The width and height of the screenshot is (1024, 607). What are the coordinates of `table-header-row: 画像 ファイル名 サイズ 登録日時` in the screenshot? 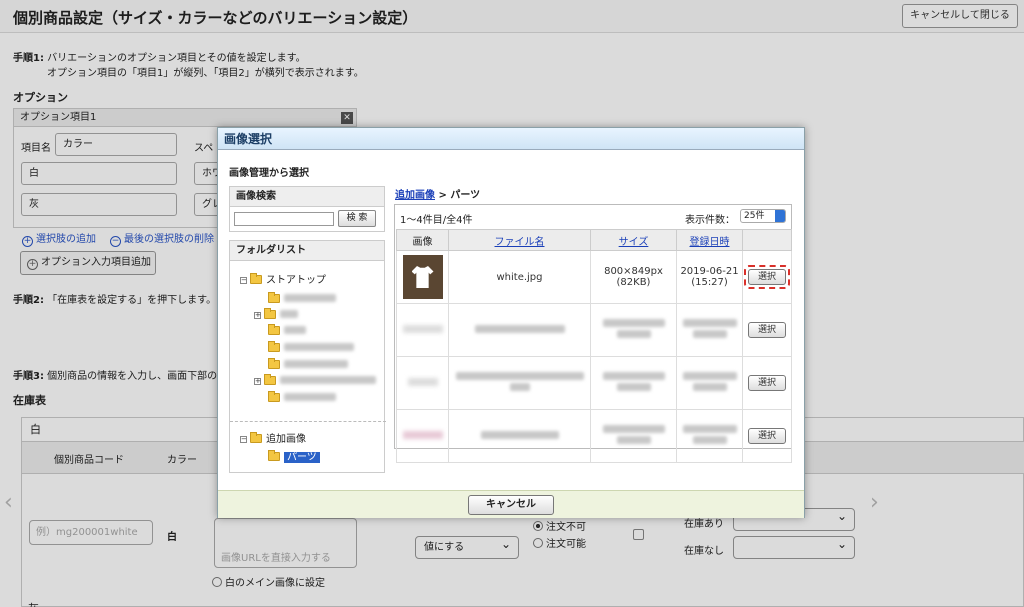 It's located at (594, 240).